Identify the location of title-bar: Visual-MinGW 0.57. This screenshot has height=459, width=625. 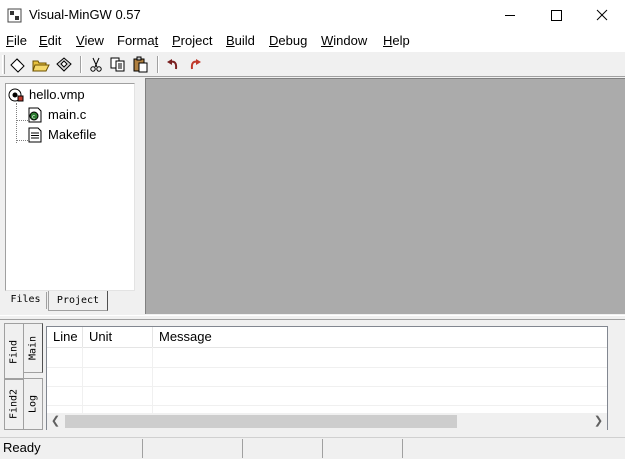
(312, 15).